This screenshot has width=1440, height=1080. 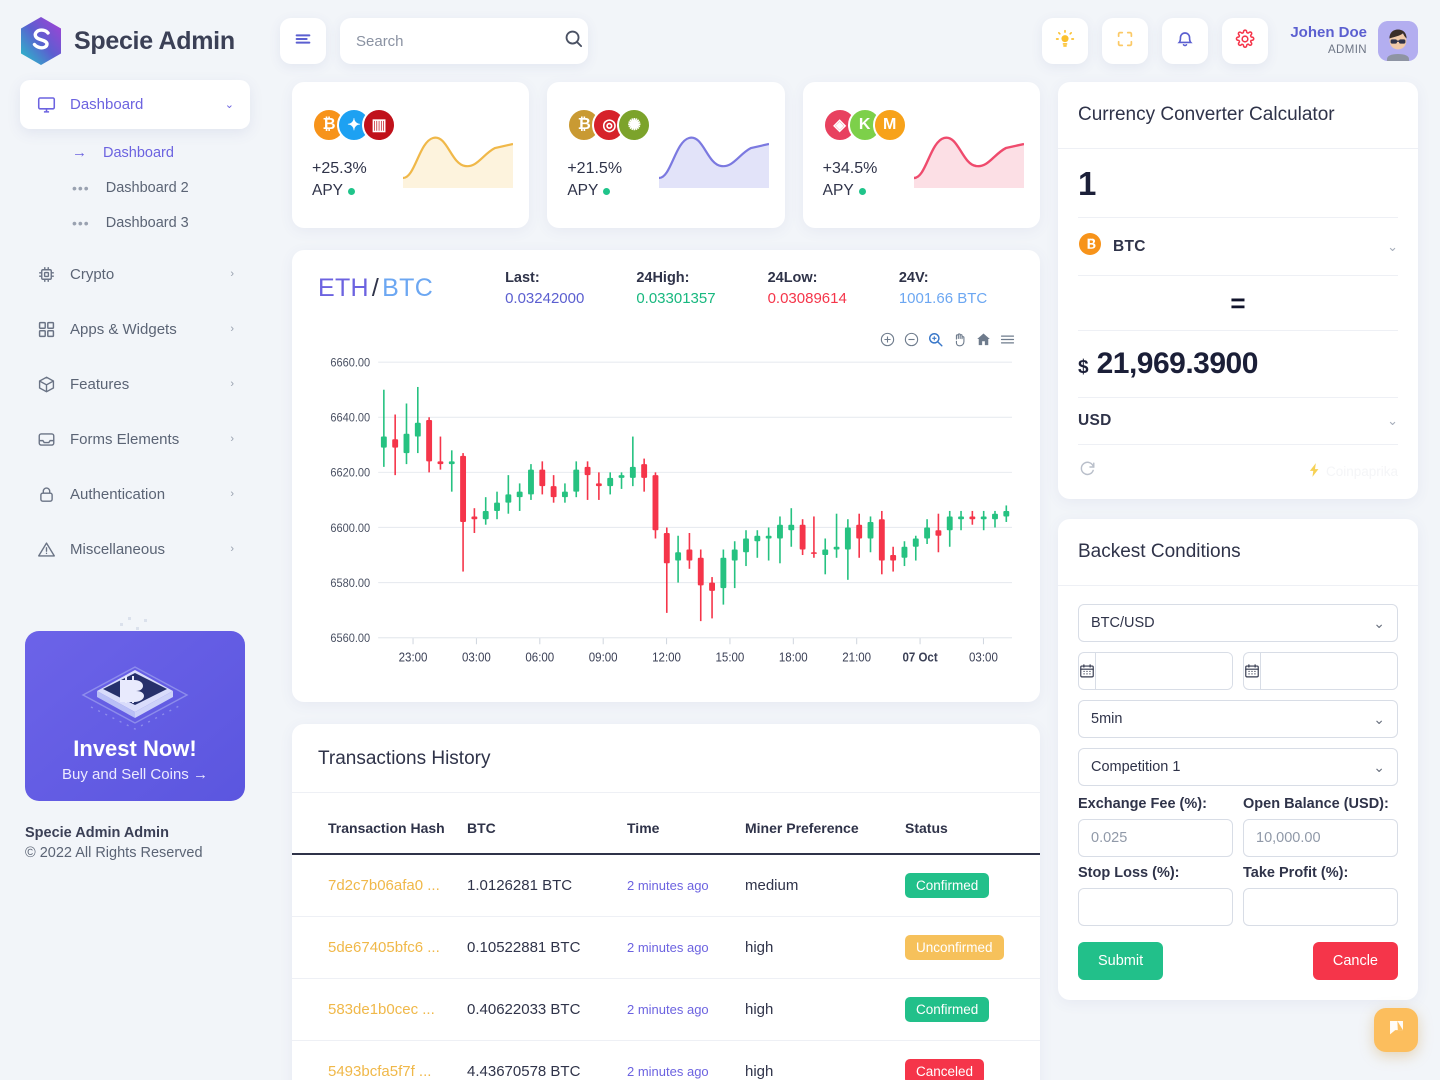 I want to click on fullscreen-button, so click(x=1125, y=41).